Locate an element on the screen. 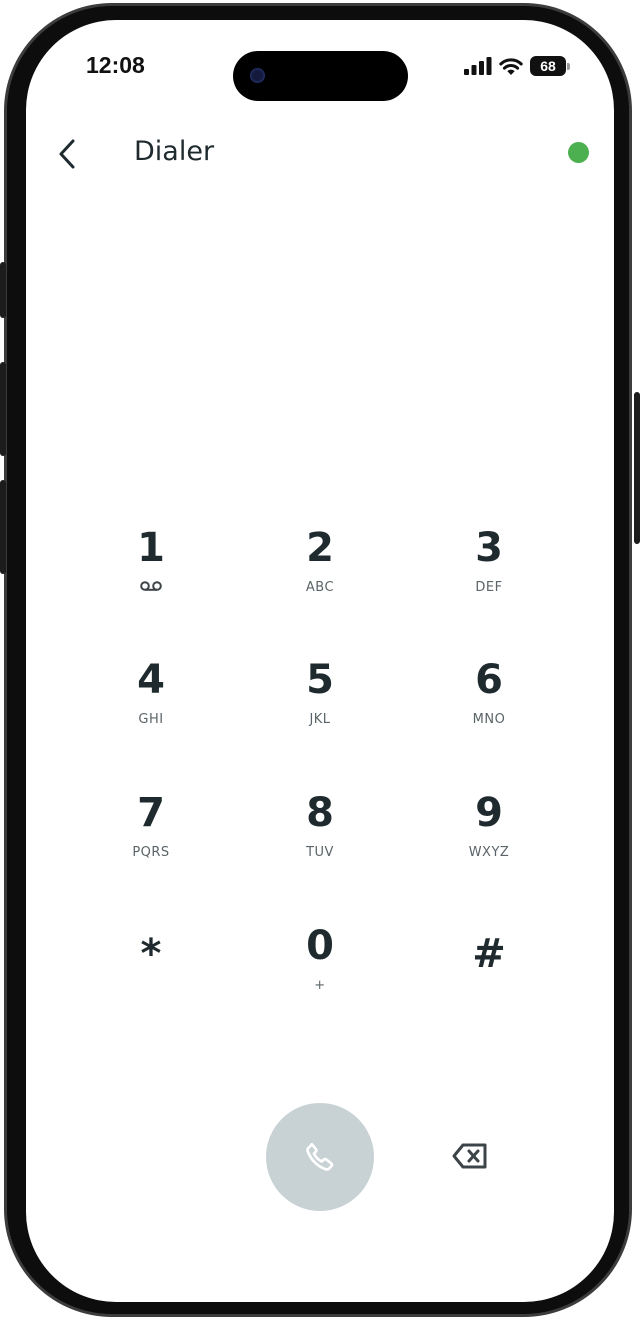 Image resolution: width=640 pixels, height=1323 pixels. call-button is located at coordinates (320, 1157).